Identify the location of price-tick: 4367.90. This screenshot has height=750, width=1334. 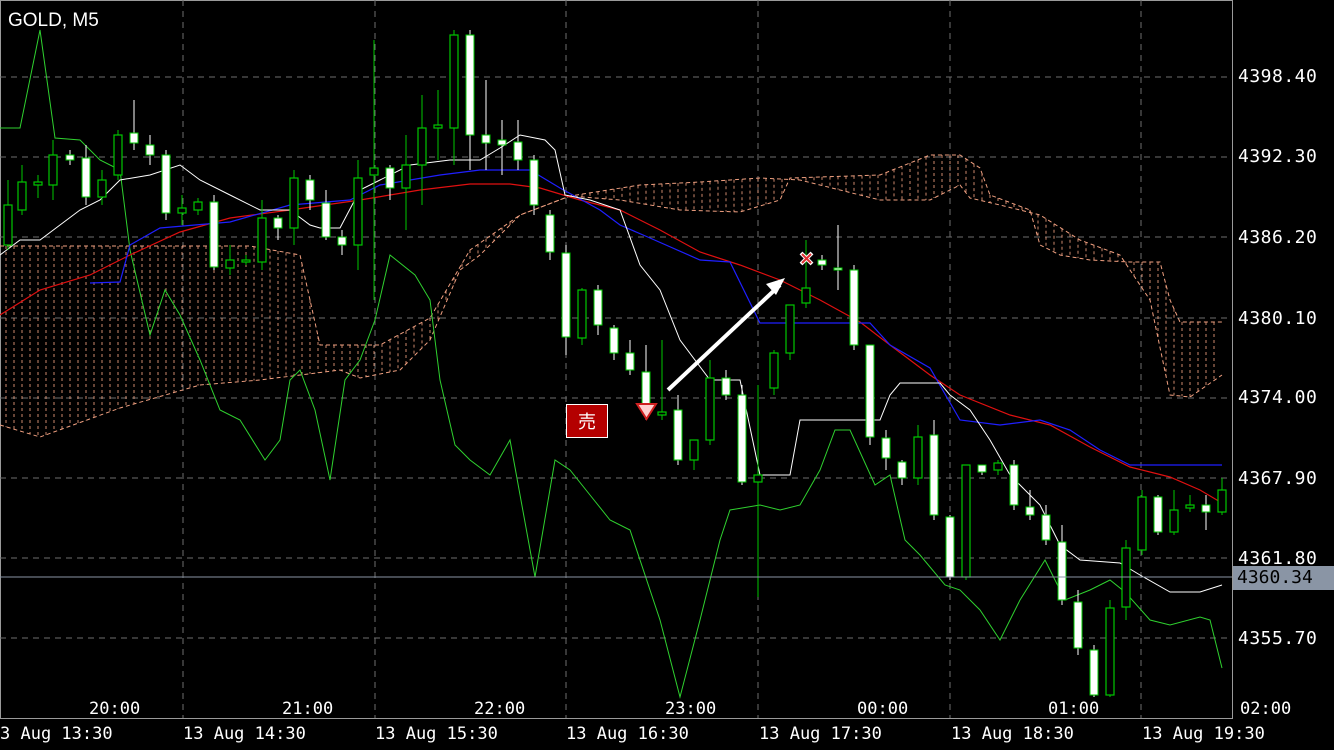
(1278, 478).